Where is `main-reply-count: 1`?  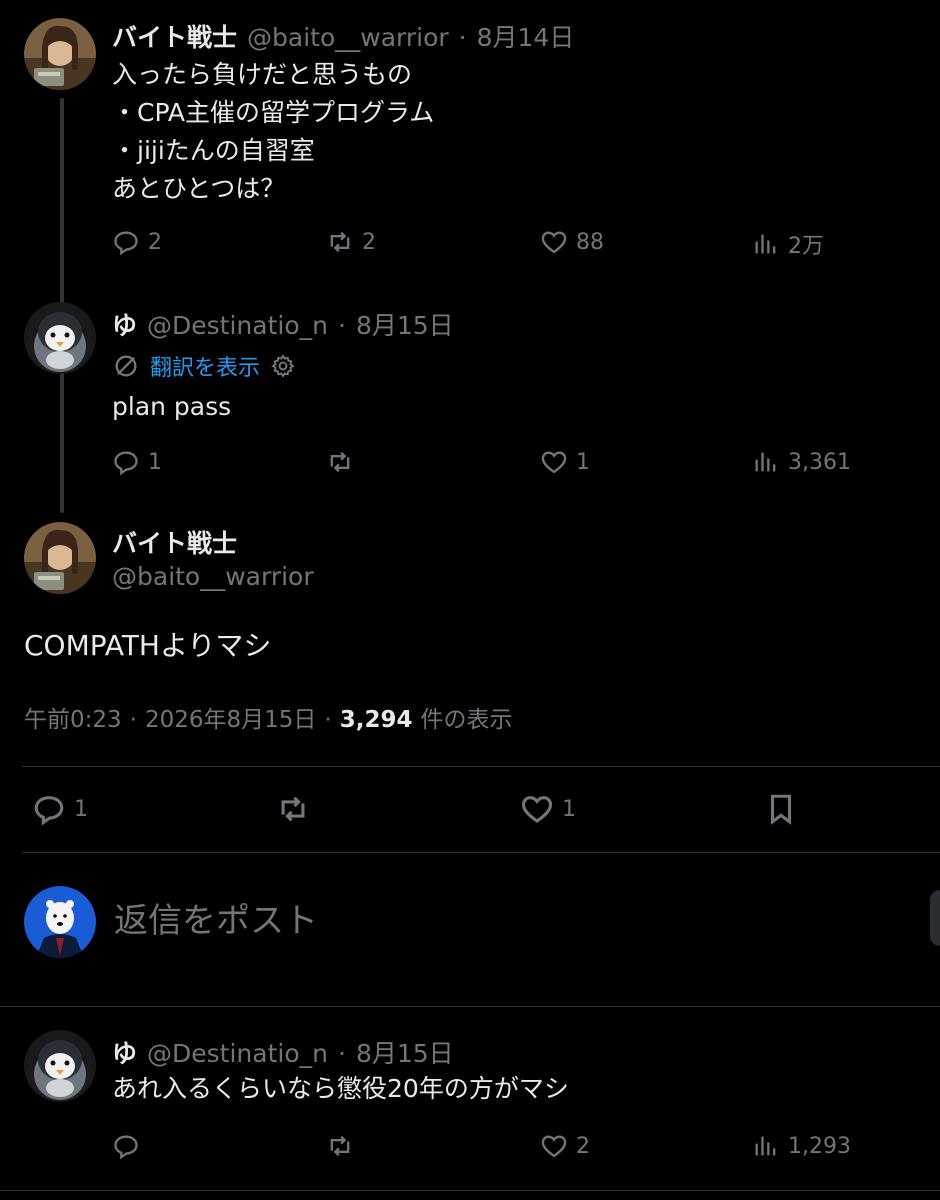
main-reply-count: 1 is located at coordinates (81, 809).